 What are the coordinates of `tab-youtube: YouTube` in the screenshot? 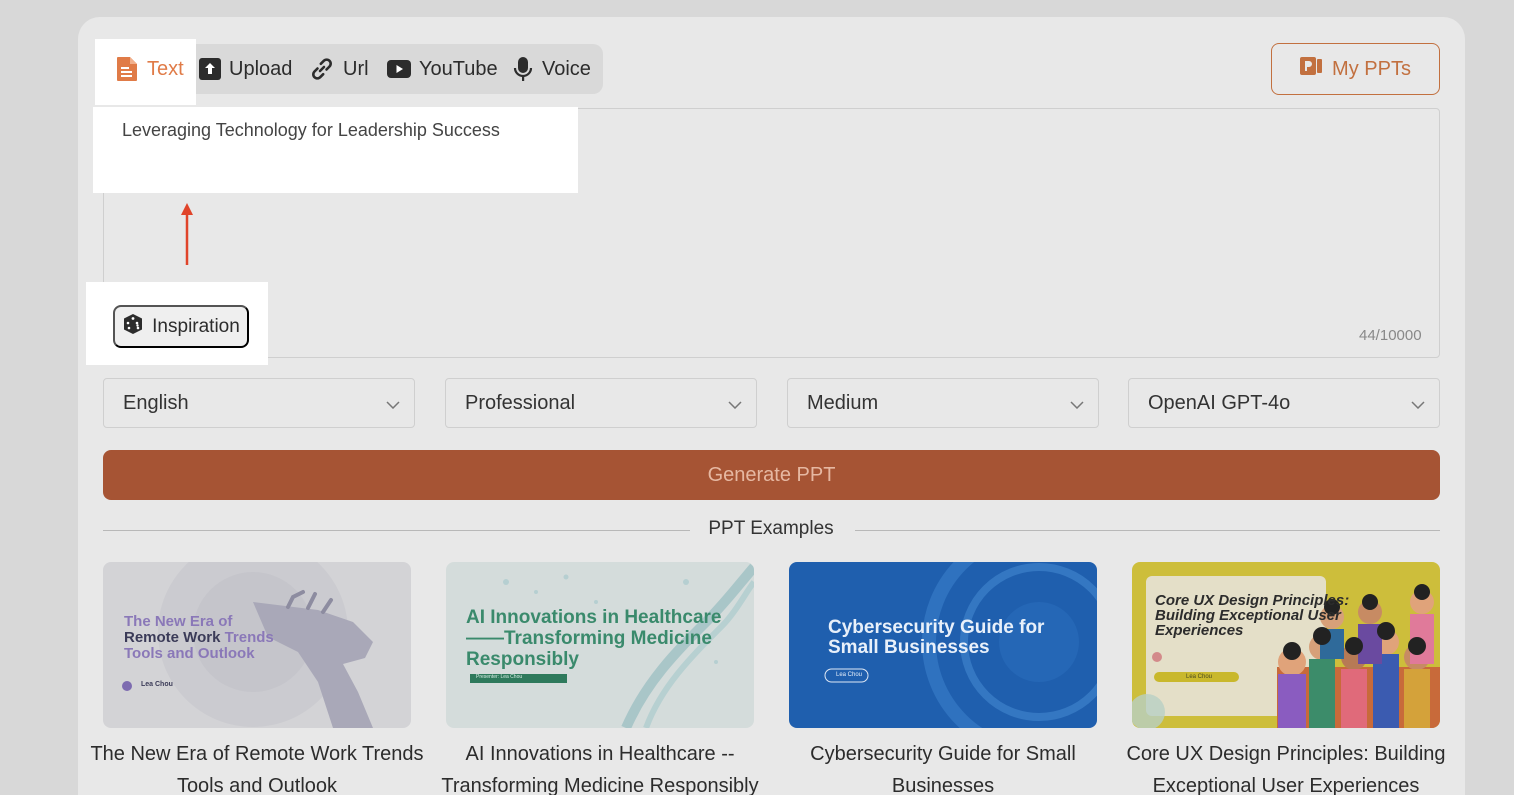 It's located at (442, 69).